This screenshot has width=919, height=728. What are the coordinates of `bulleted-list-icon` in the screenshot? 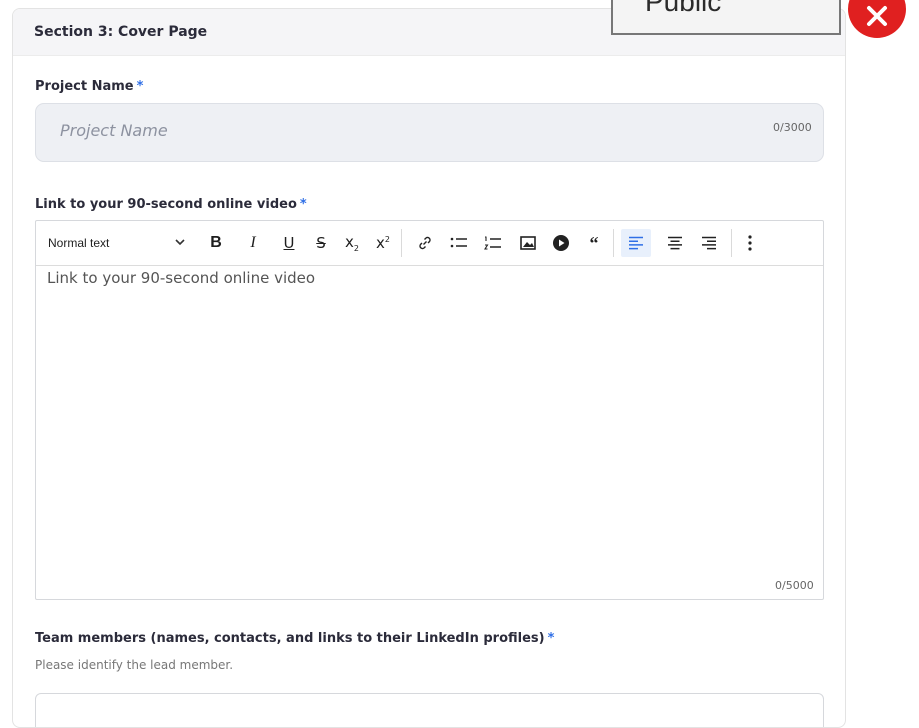 It's located at (459, 243).